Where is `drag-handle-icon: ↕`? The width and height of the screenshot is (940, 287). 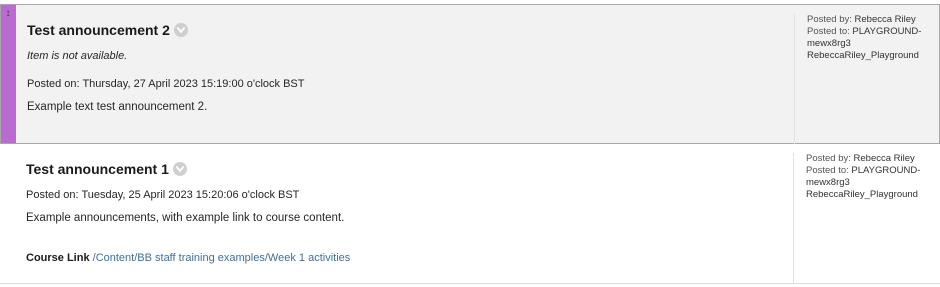 drag-handle-icon: ↕ is located at coordinates (8, 14).